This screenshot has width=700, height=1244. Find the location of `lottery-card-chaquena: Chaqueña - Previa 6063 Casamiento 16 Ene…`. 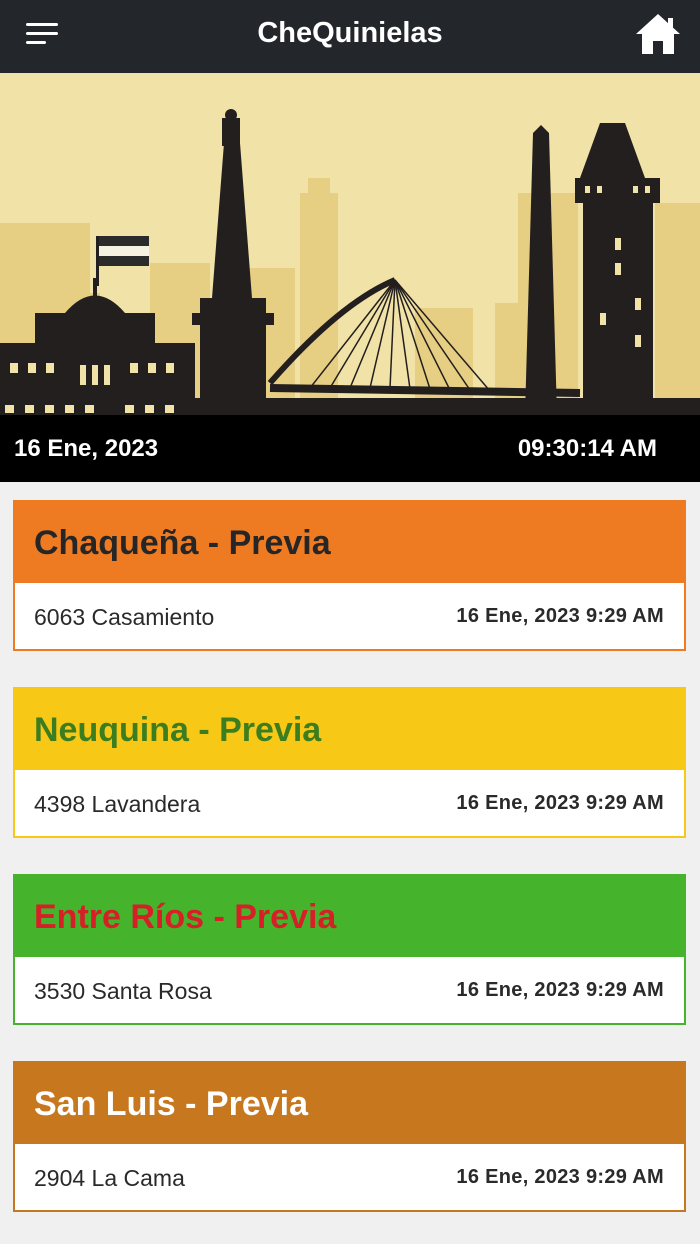

lottery-card-chaquena: Chaqueña - Previa 6063 Casamiento 16 Ene… is located at coordinates (349, 575).